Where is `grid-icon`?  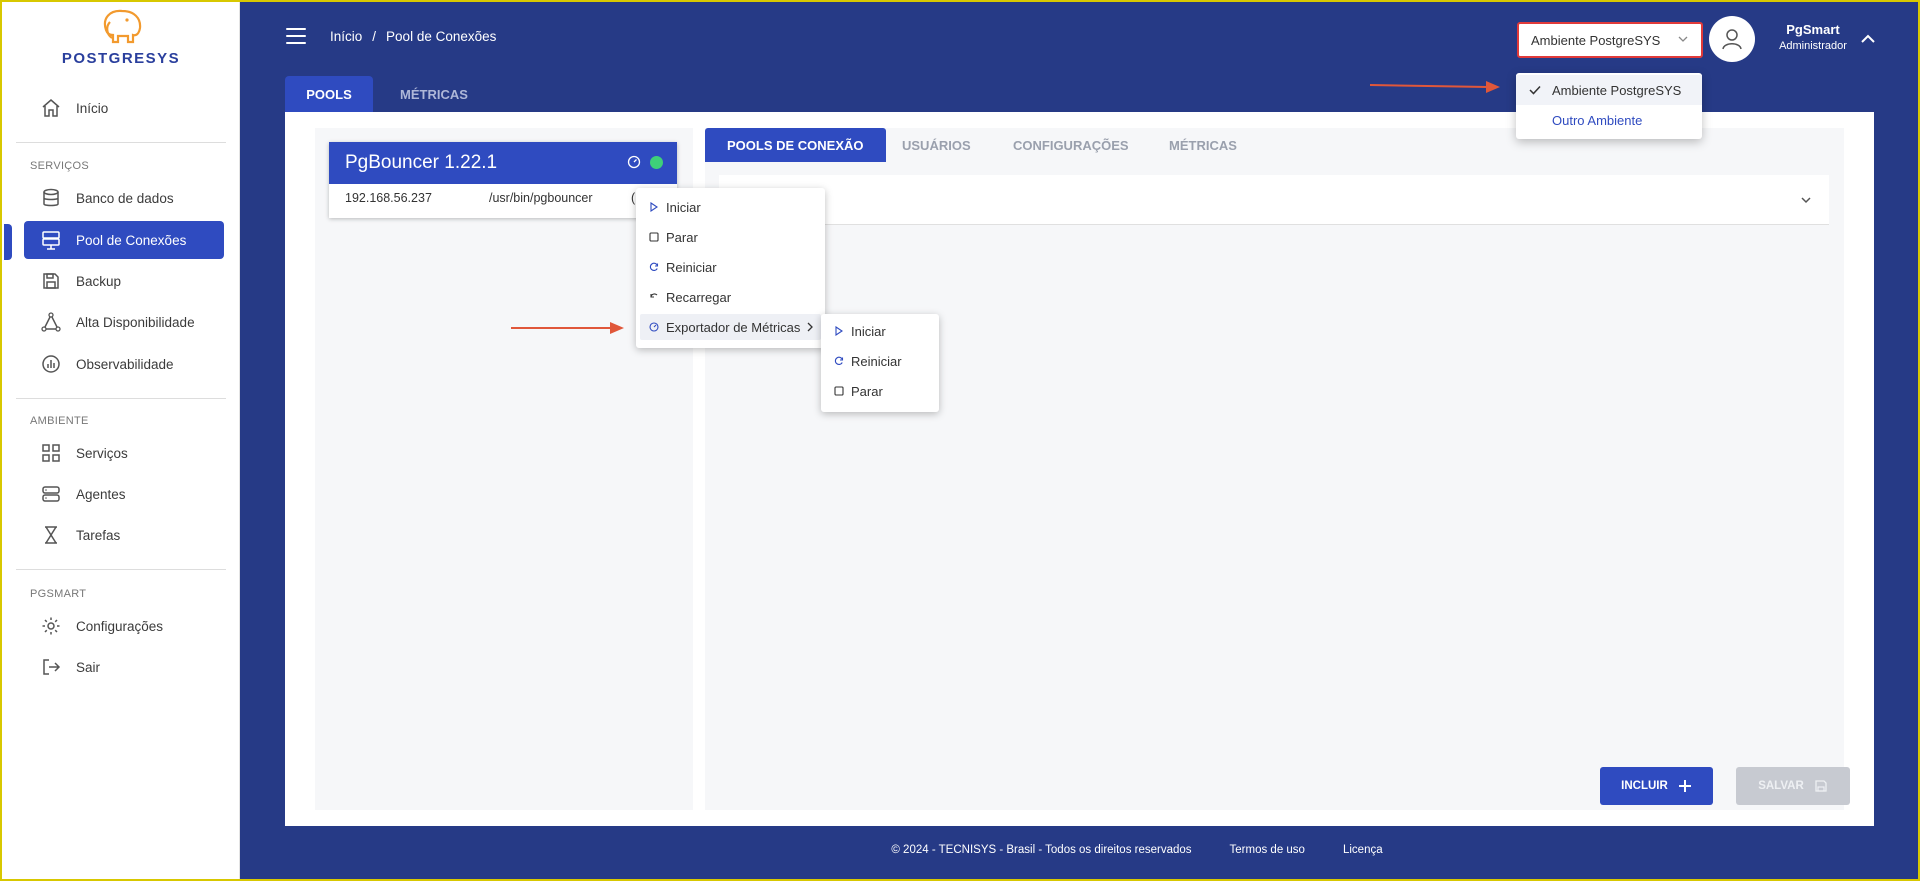
grid-icon is located at coordinates (51, 453).